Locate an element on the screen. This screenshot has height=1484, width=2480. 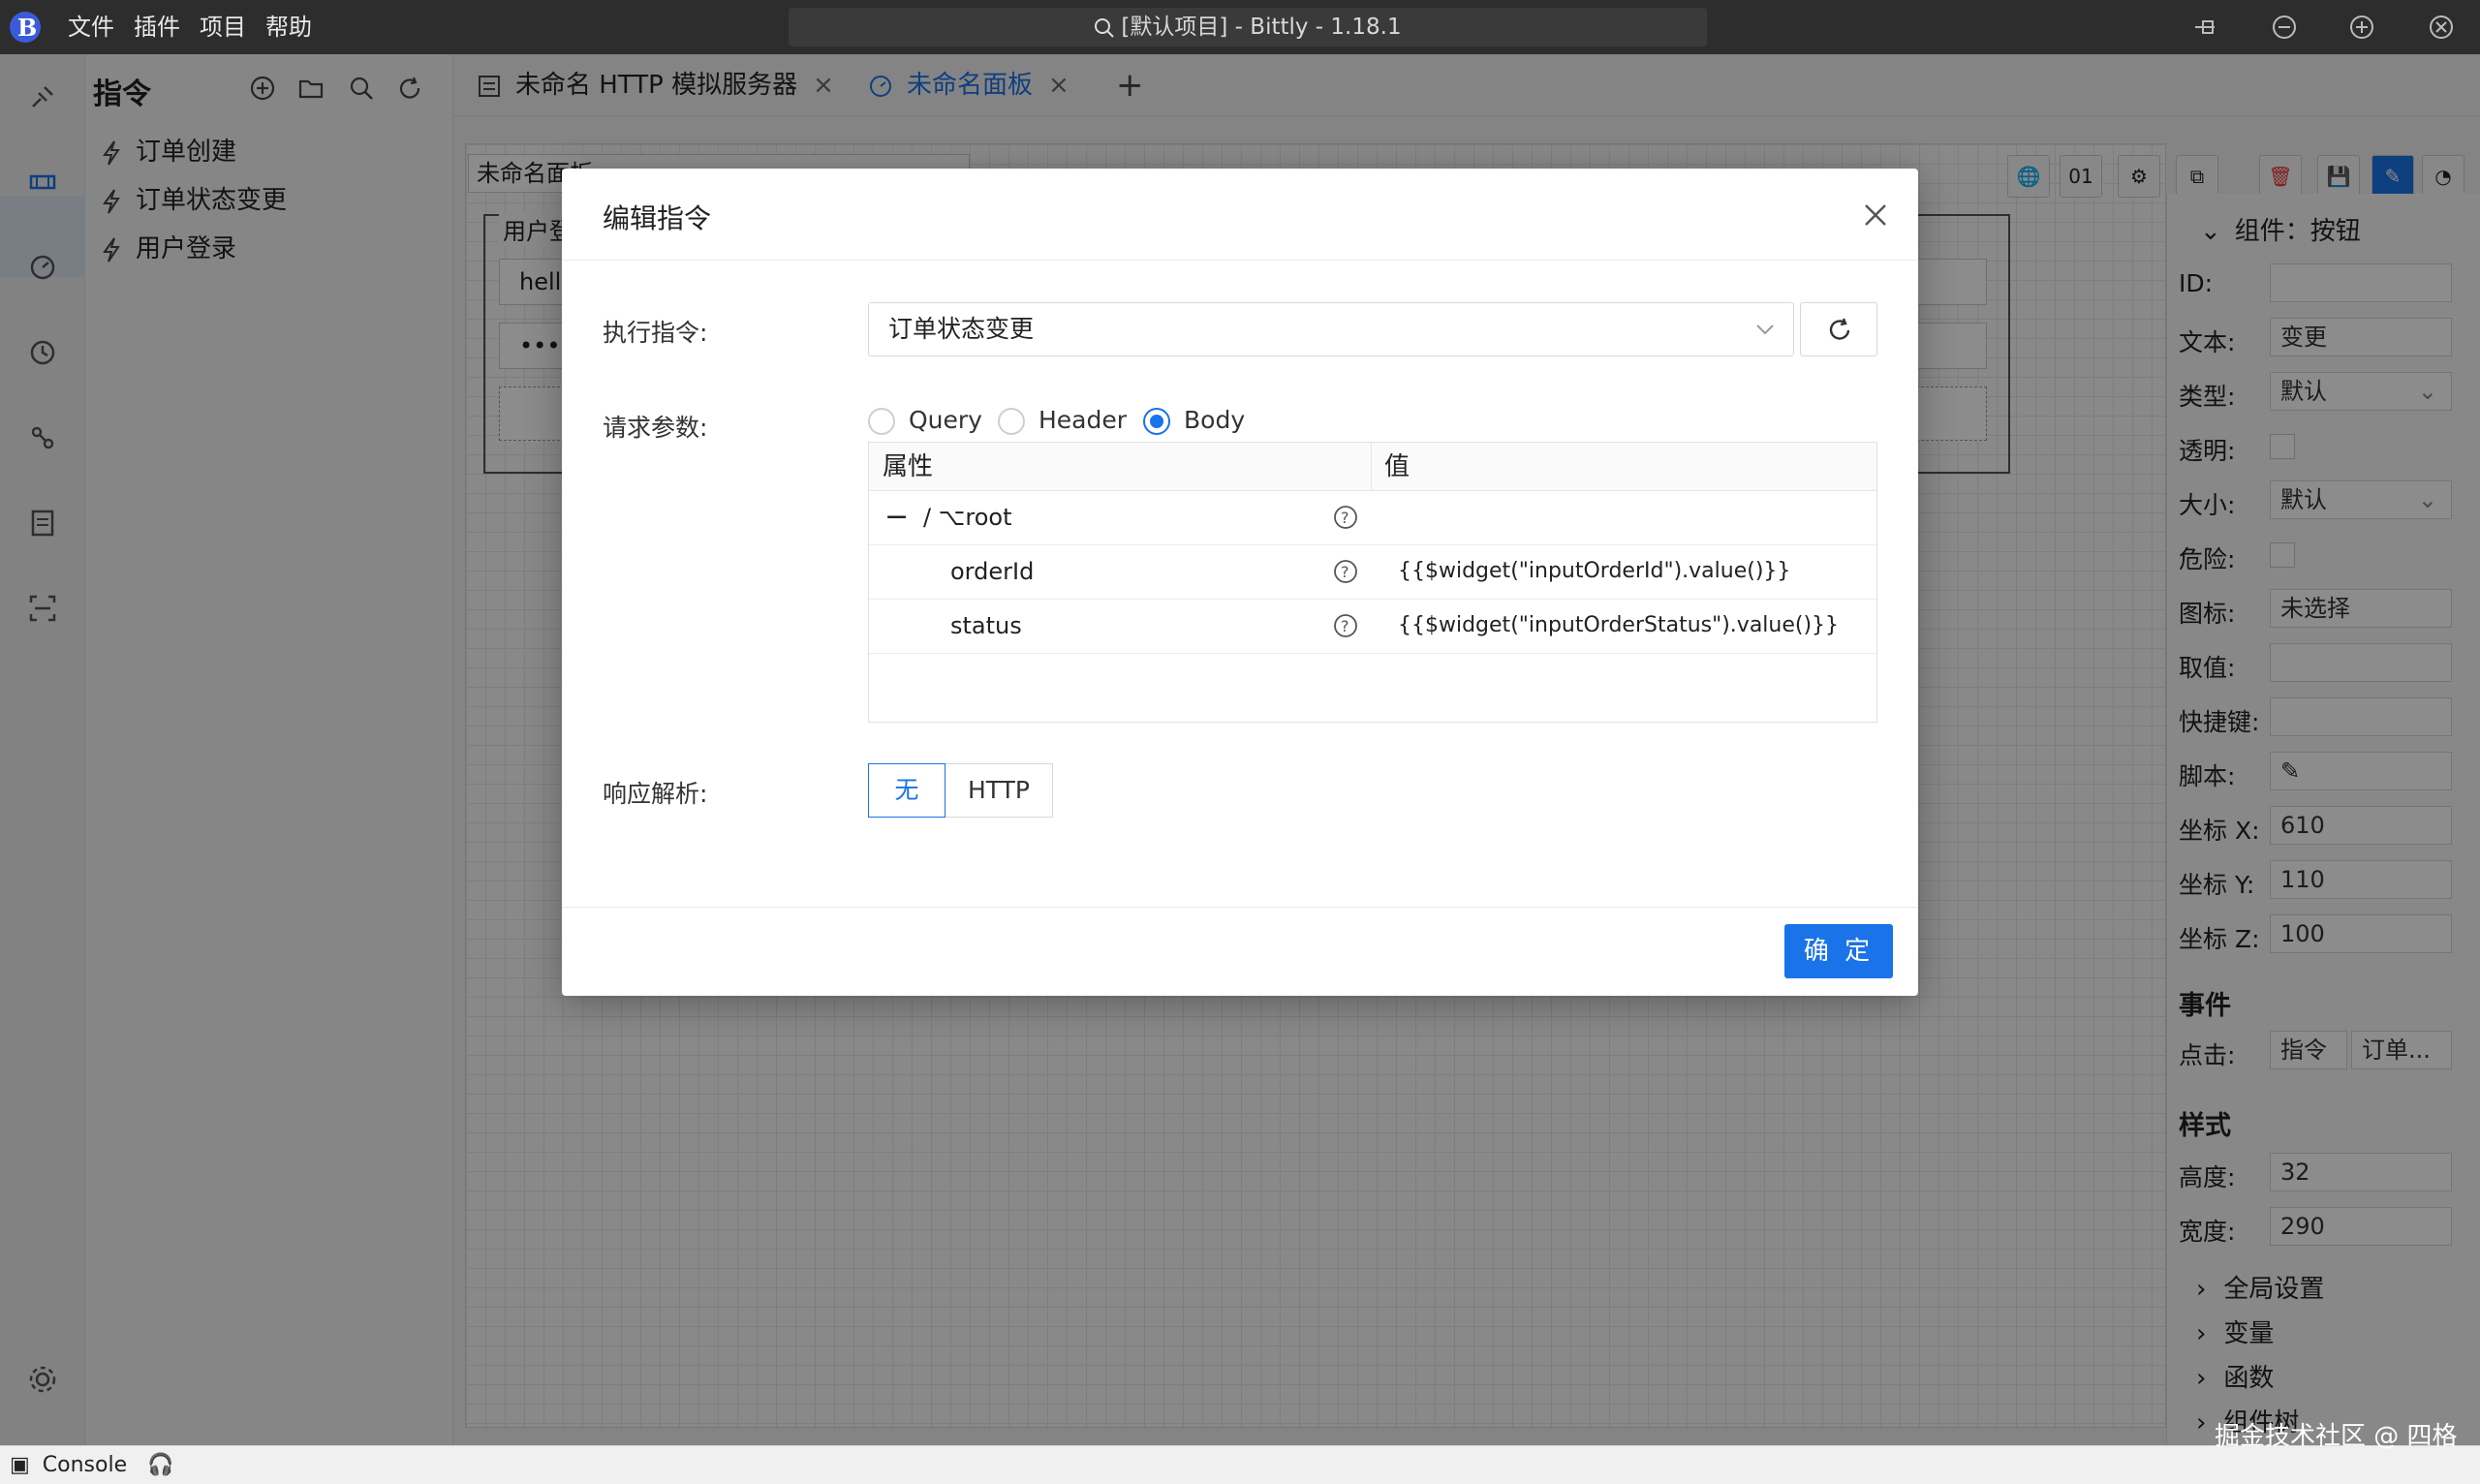
radio-header: Header is located at coordinates (1062, 420).